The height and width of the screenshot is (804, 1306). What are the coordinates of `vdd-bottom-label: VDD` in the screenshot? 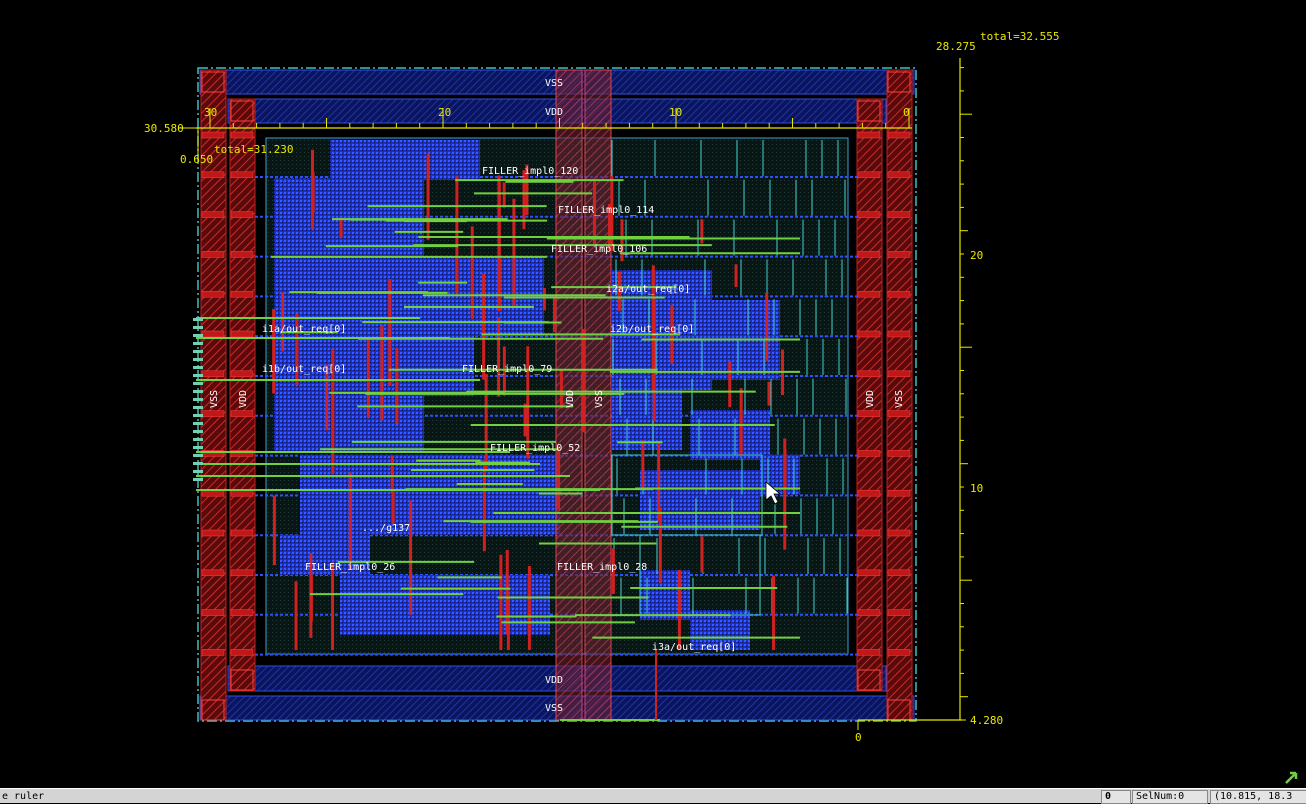 It's located at (554, 680).